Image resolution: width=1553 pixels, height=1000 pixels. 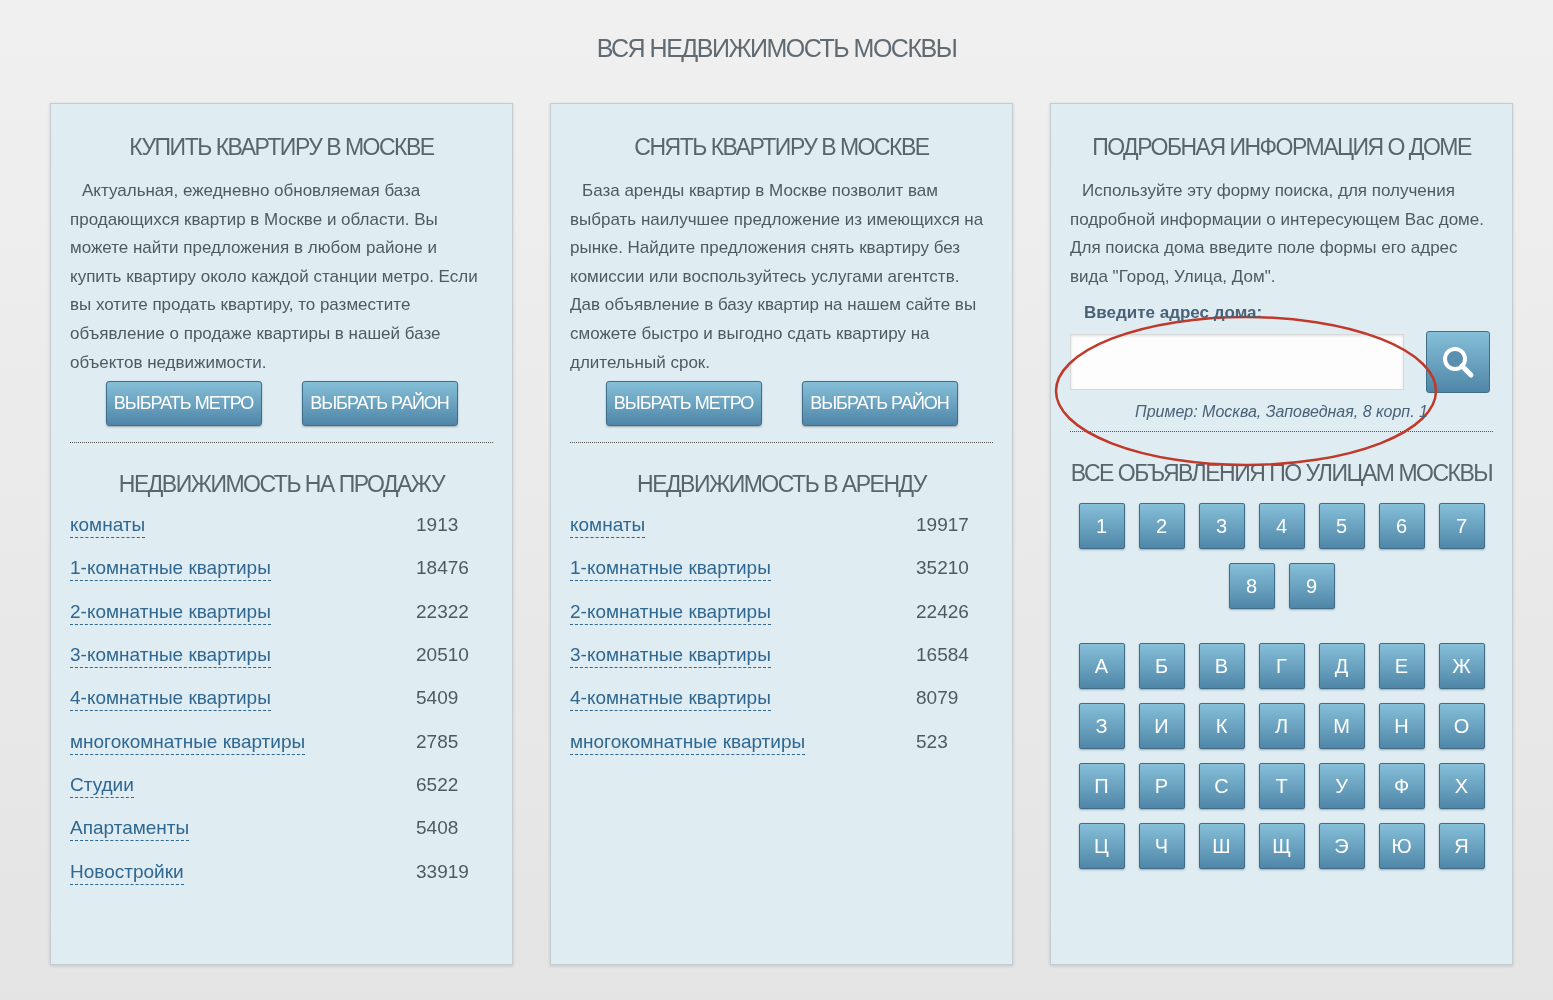 What do you see at coordinates (1161, 846) in the screenshot?
I see `letter-key: Ч` at bounding box center [1161, 846].